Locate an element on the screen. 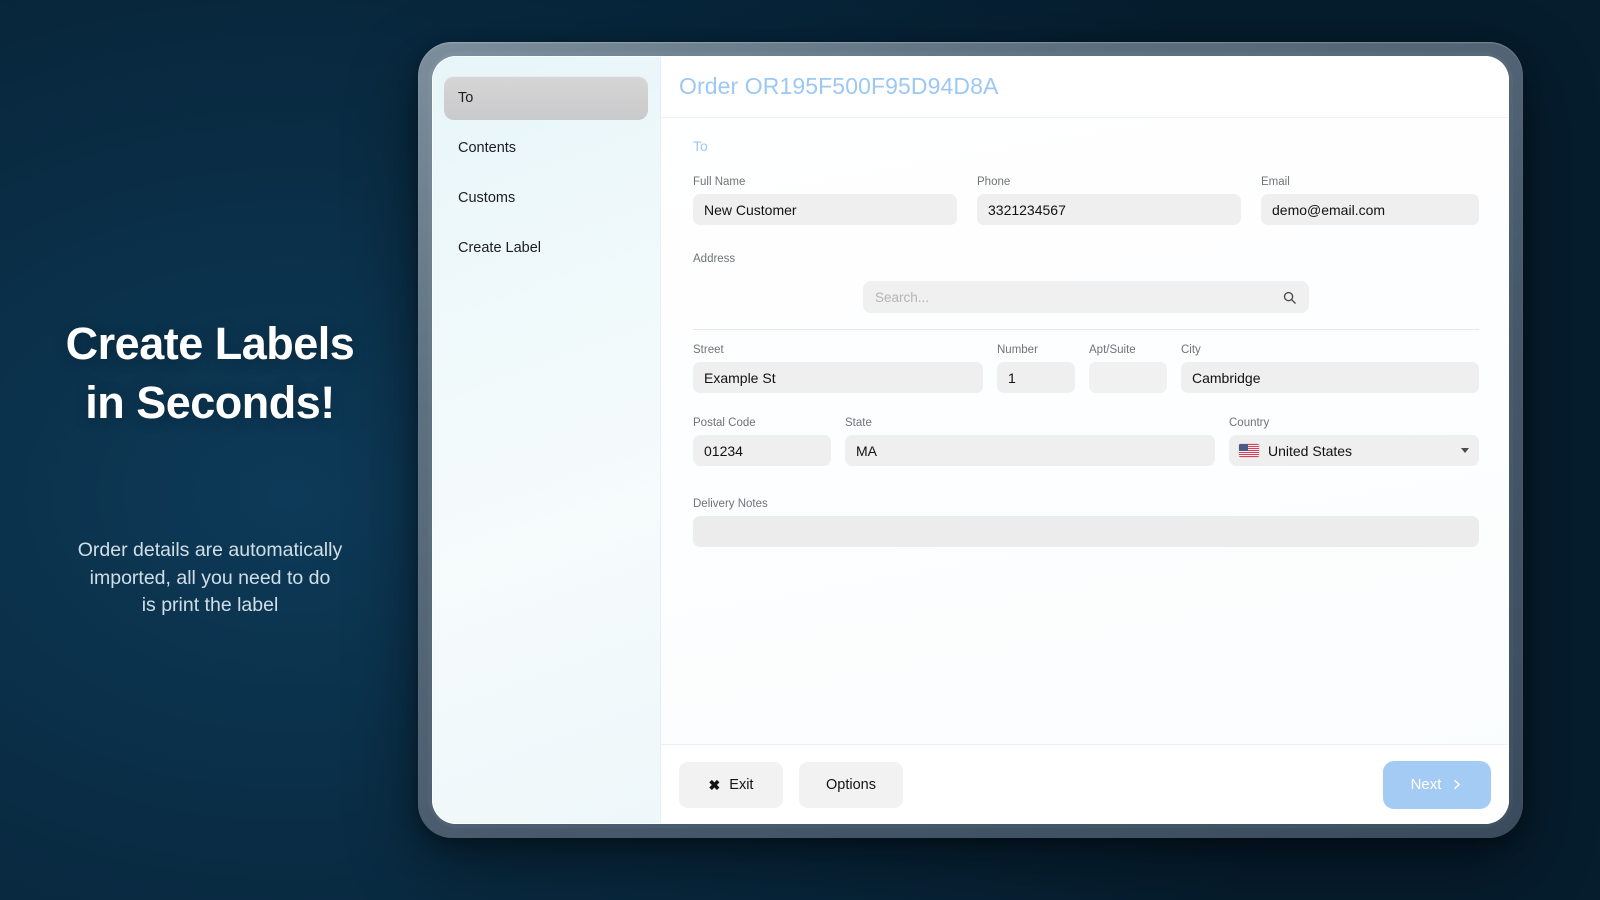 This screenshot has width=1600, height=900. phone-field-group: Phone is located at coordinates (1109, 200).